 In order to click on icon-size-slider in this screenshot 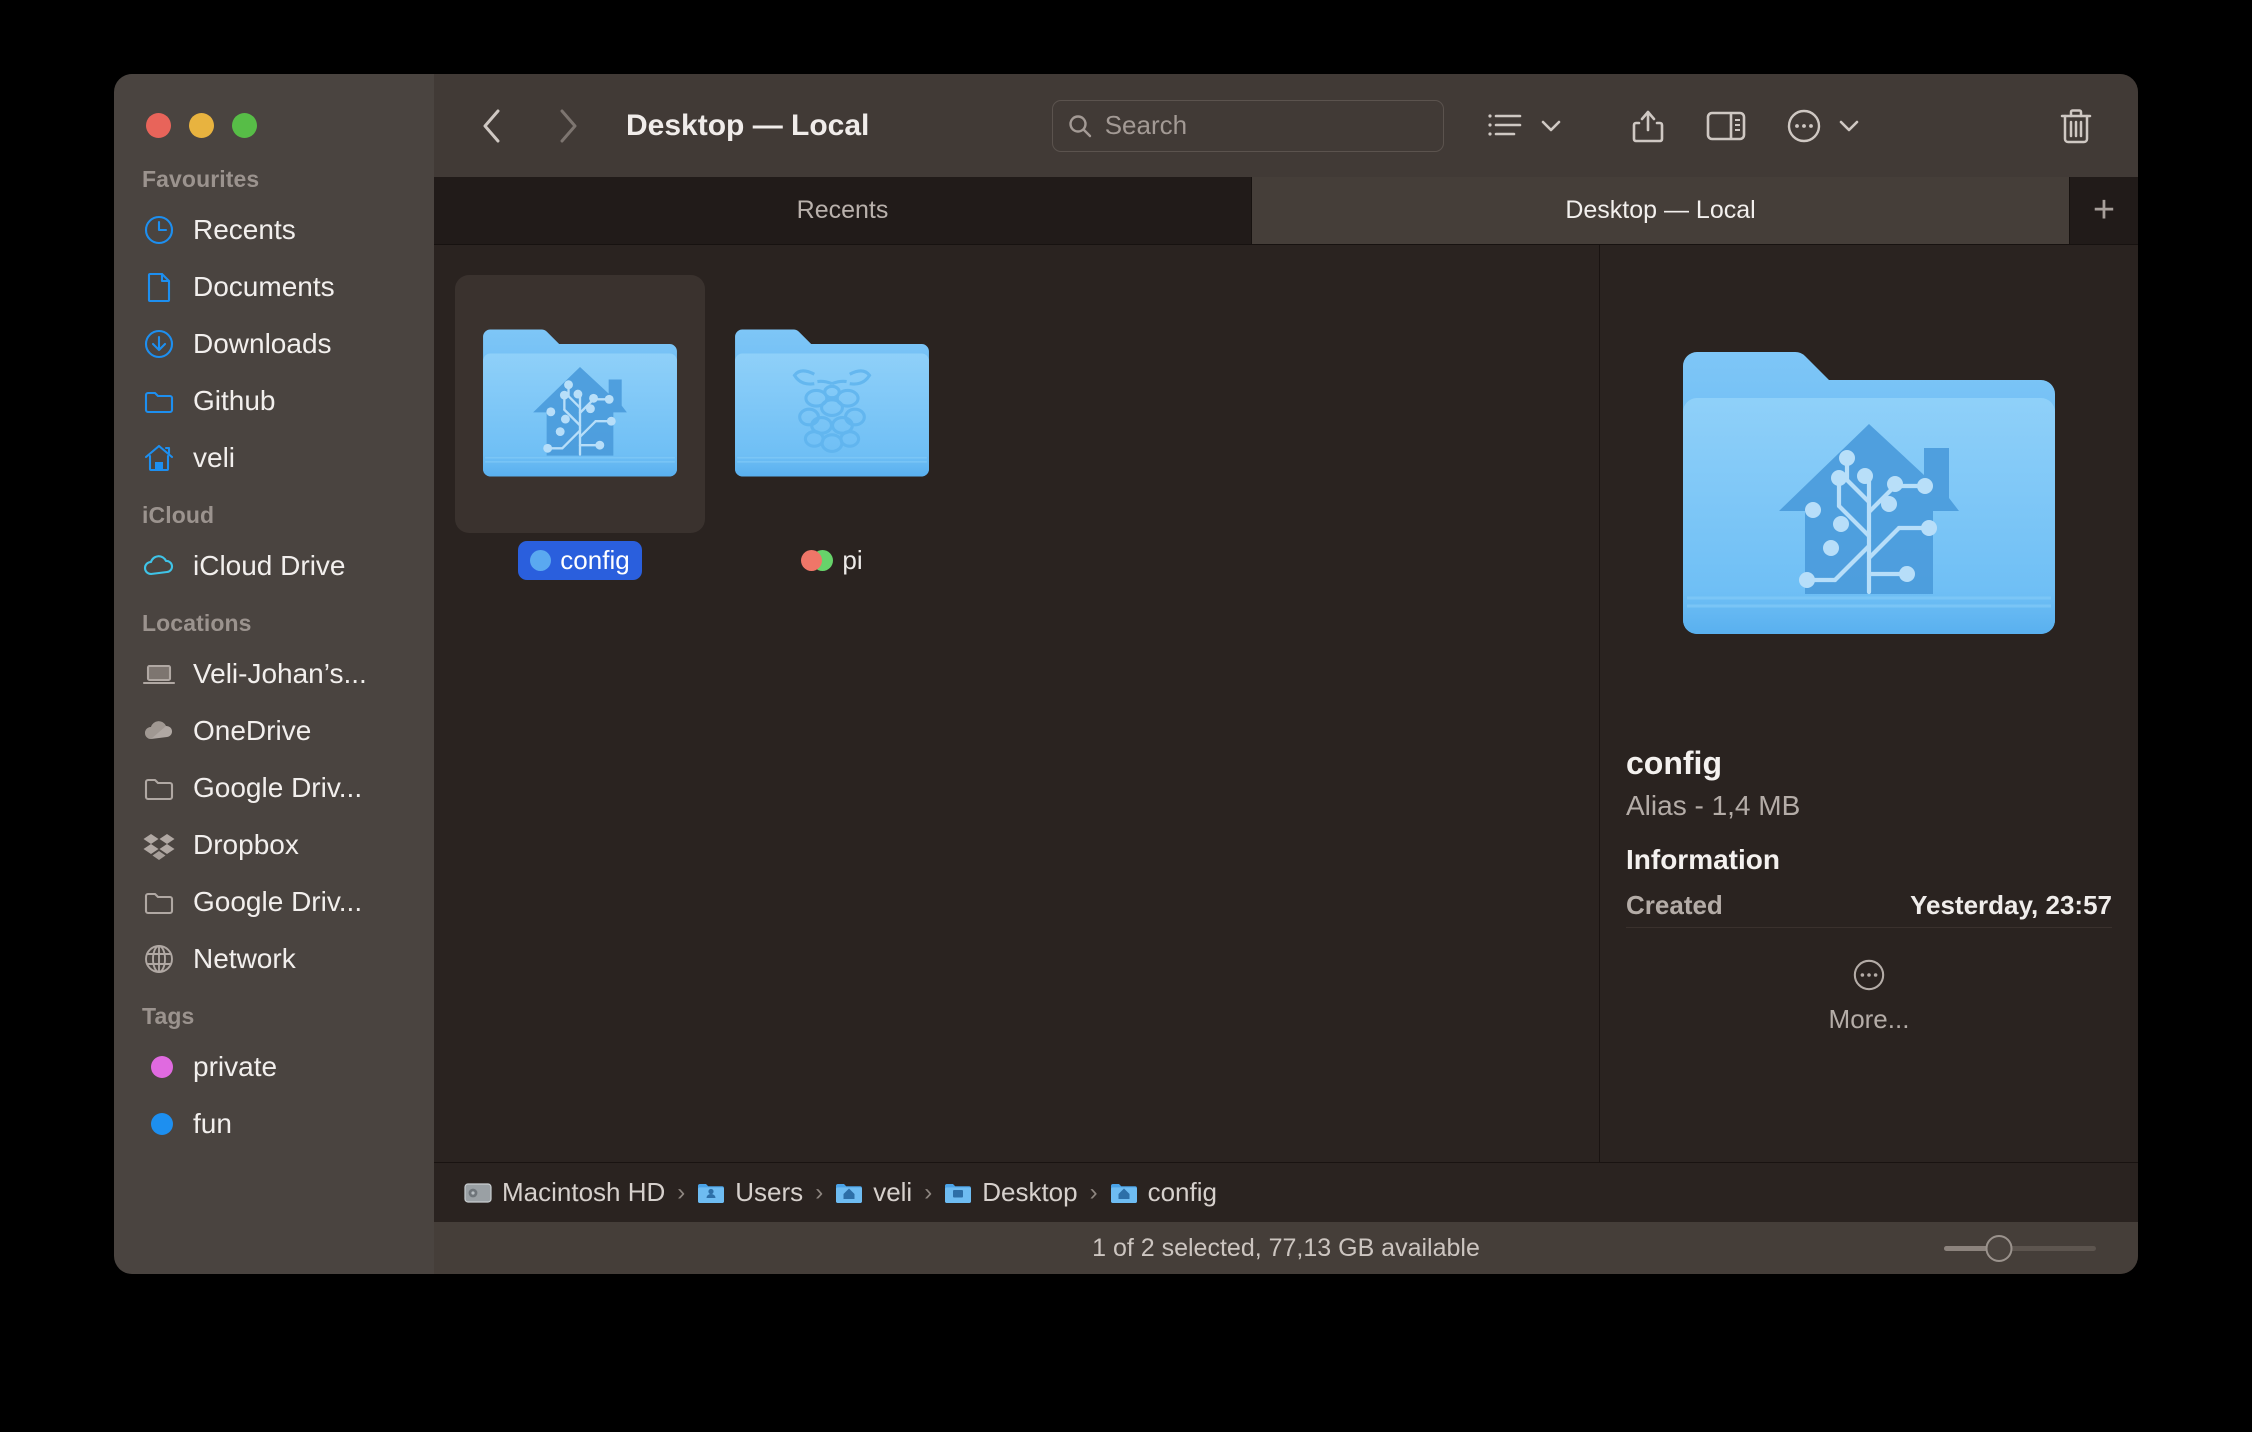, I will do `click(2020, 1248)`.